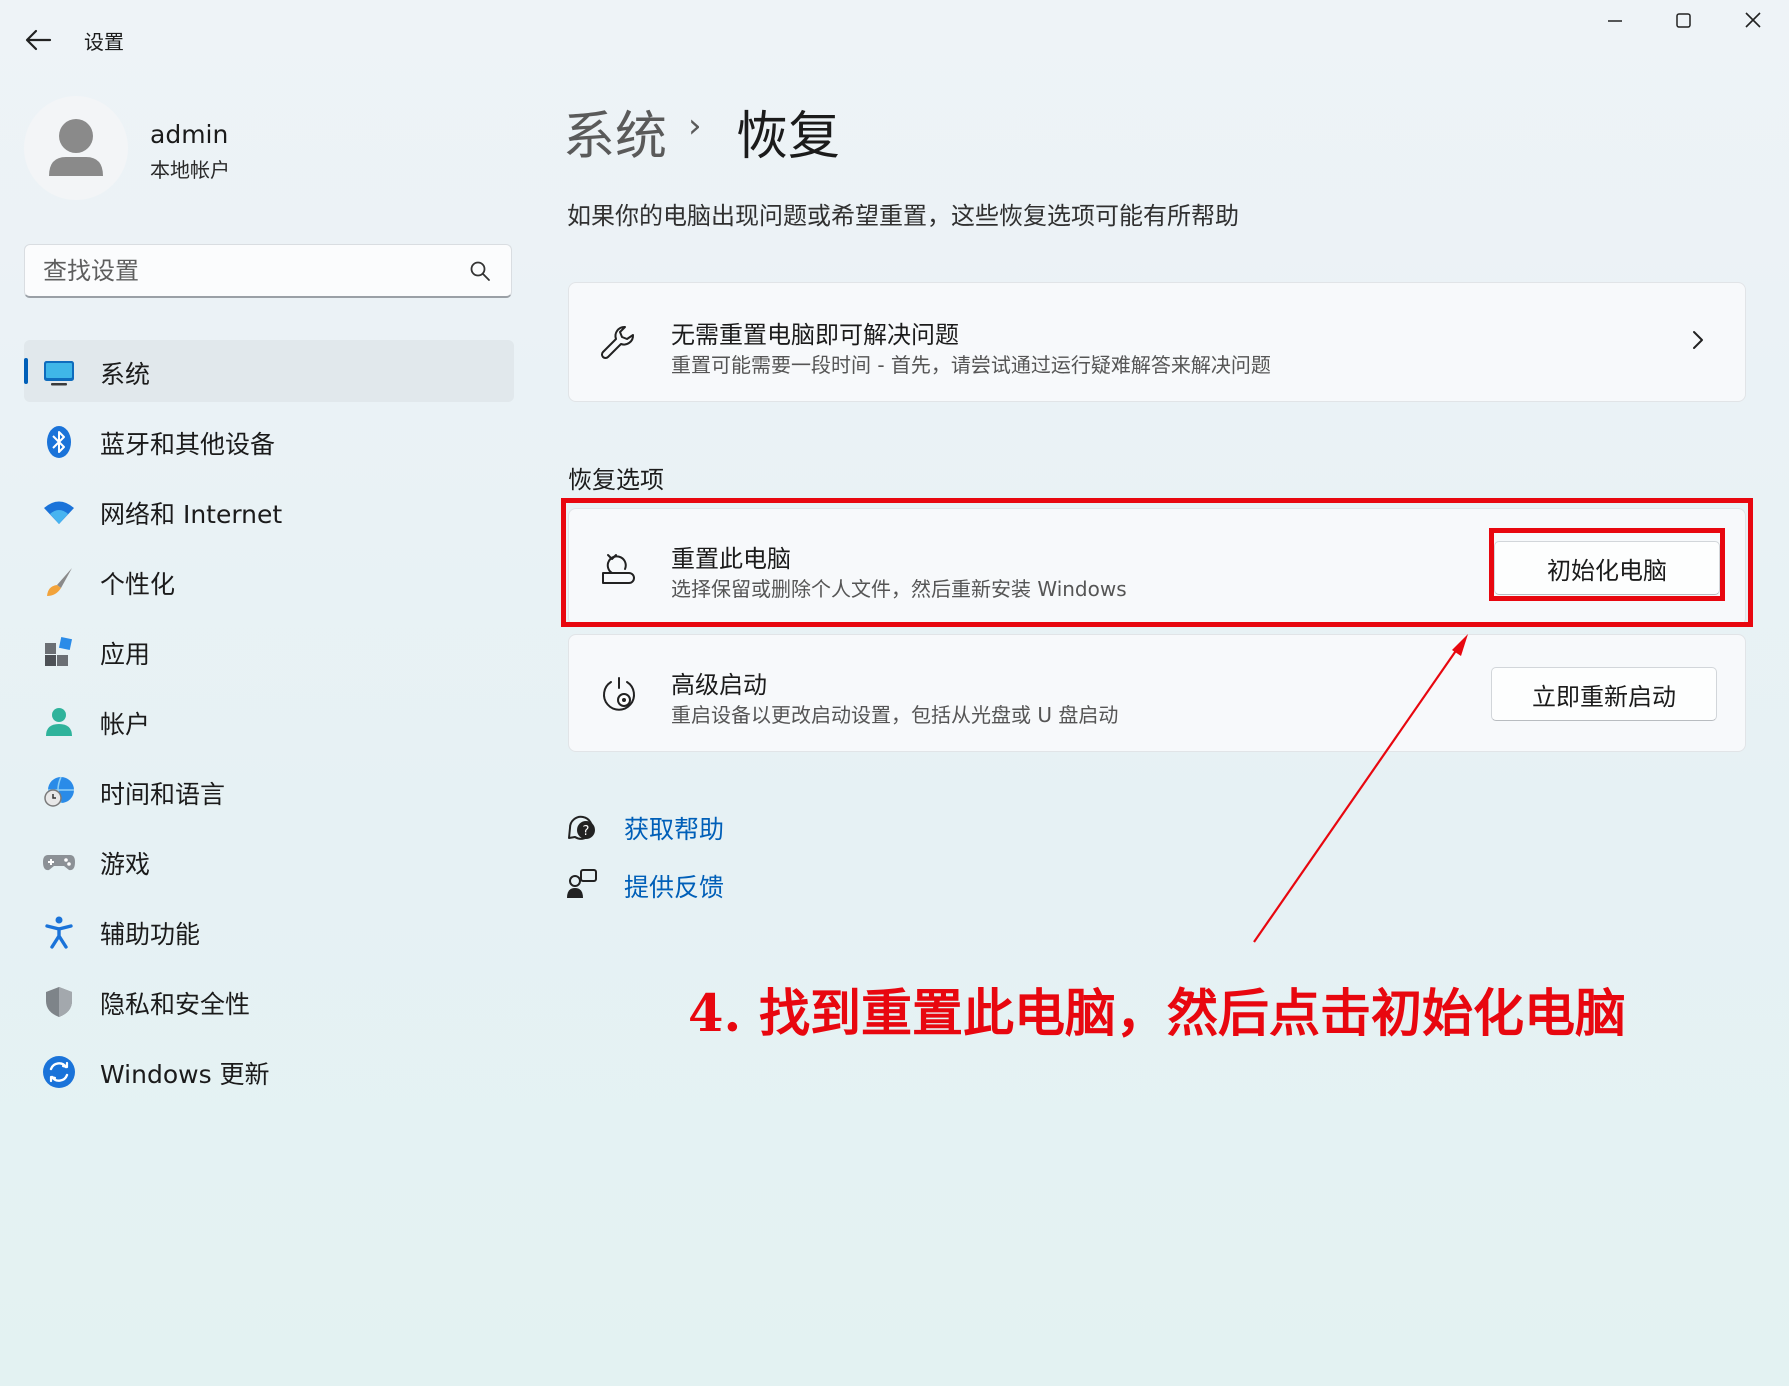 The height and width of the screenshot is (1386, 1789). I want to click on advanced-startup-card: 高级启动 重启设备以更改启动设置，包括从光盘或 U 盘启动 立即重新启动, so click(1157, 693).